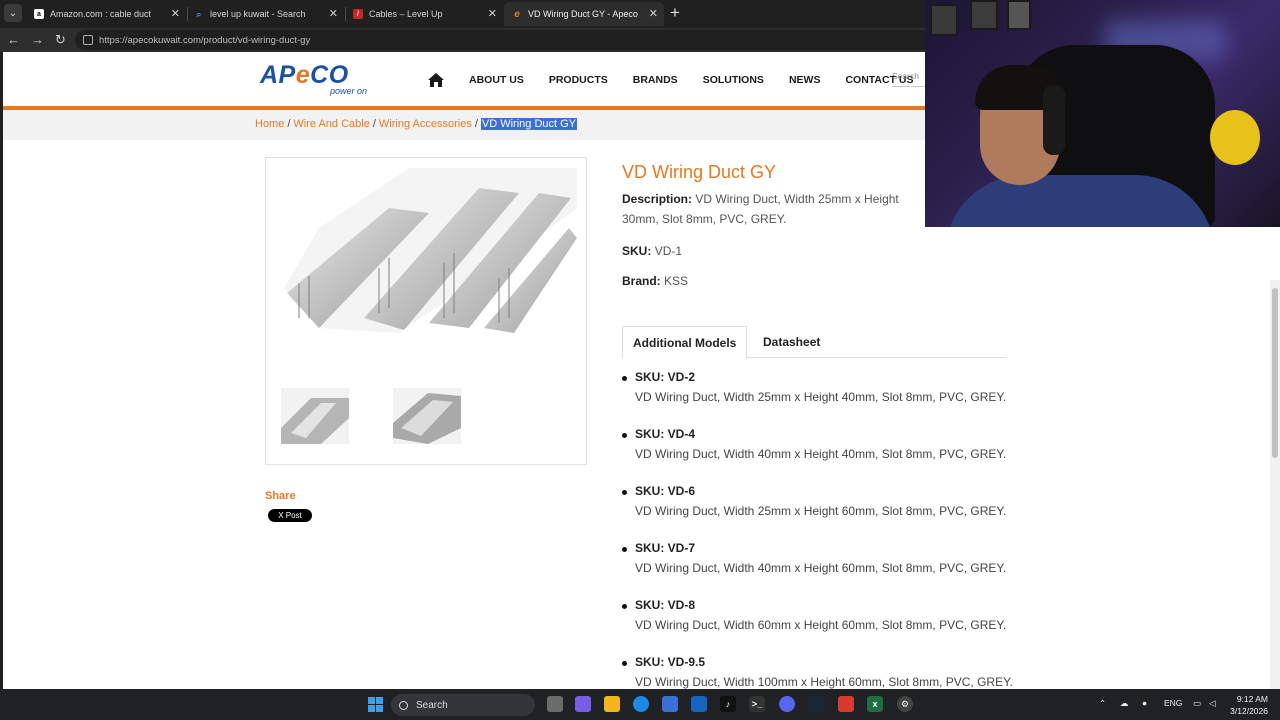 Image resolution: width=1280 pixels, height=720 pixels. Describe the element at coordinates (13, 39) in the screenshot. I see `back-arrow-icon: ←` at that location.